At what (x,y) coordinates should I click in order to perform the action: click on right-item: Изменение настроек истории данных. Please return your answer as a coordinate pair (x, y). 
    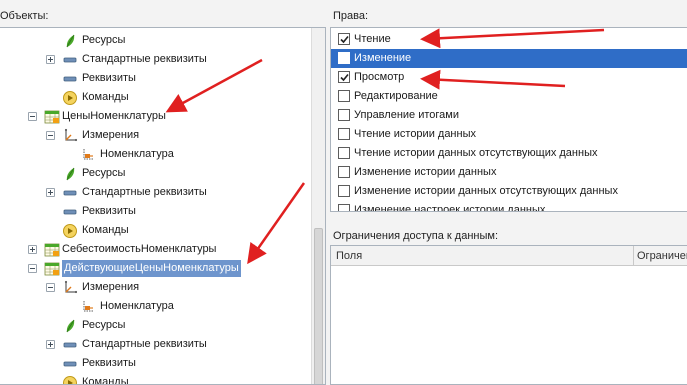
    Looking at the image, I should click on (509, 206).